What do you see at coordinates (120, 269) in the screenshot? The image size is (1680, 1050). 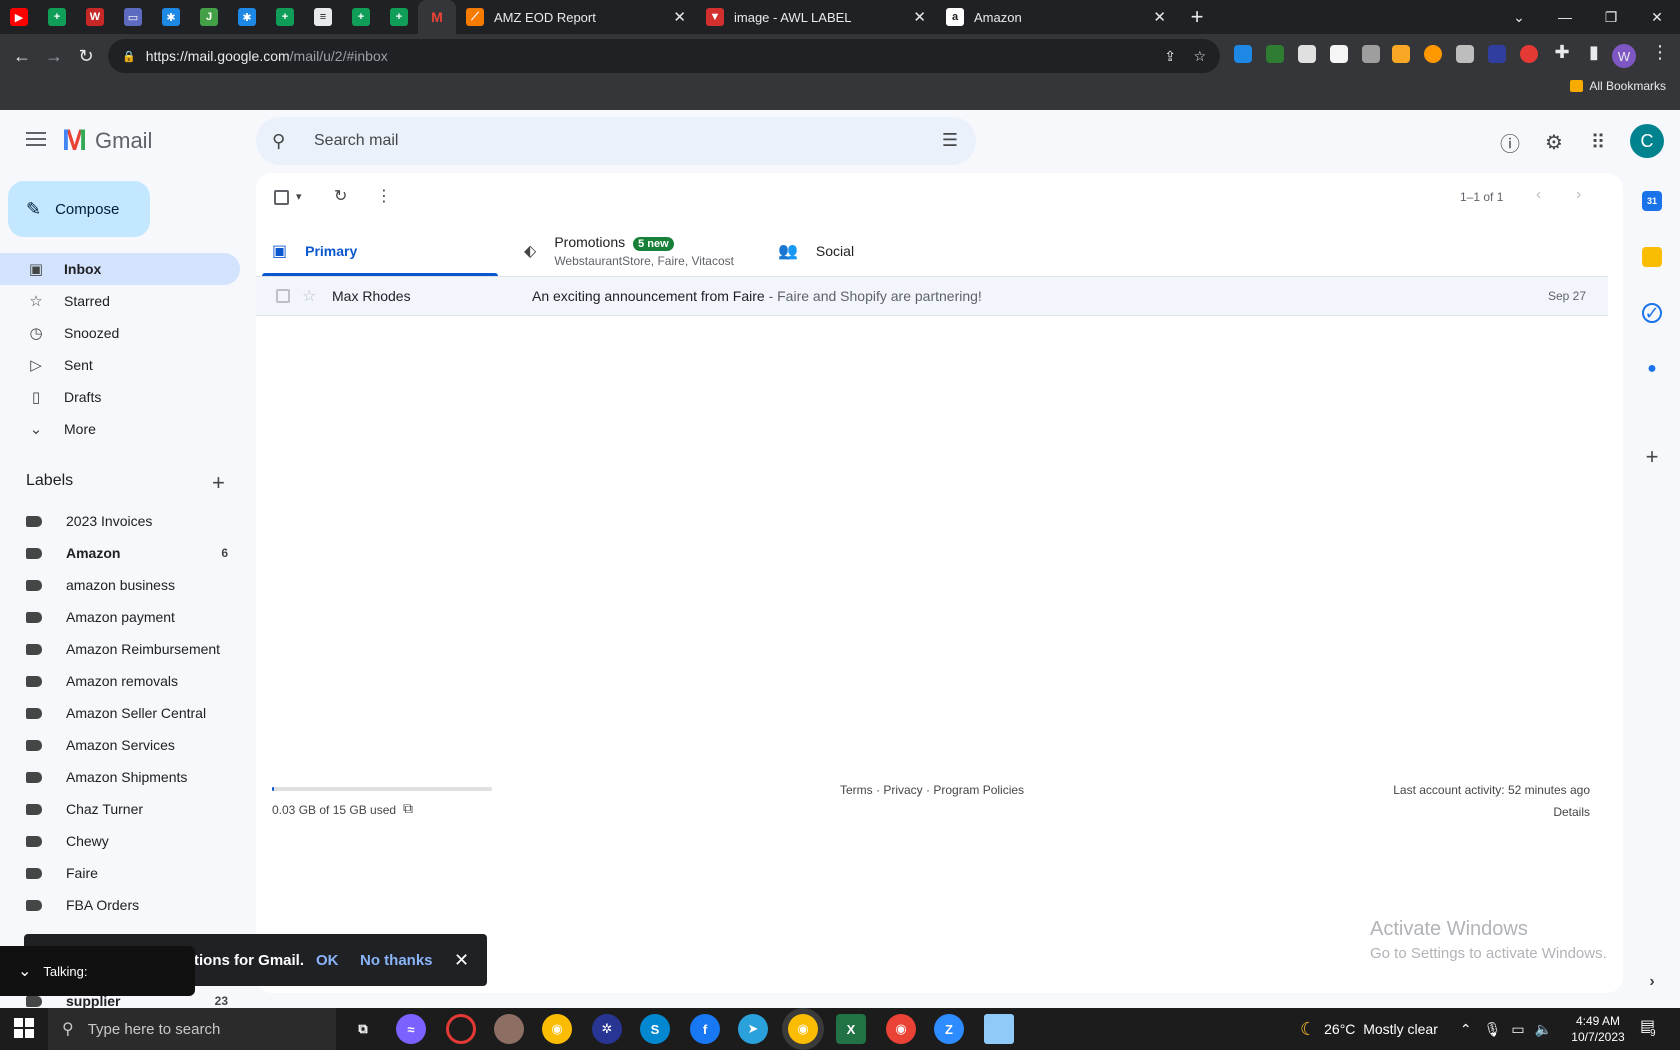 I see `nav-item-inbox: ▣ Inbox` at bounding box center [120, 269].